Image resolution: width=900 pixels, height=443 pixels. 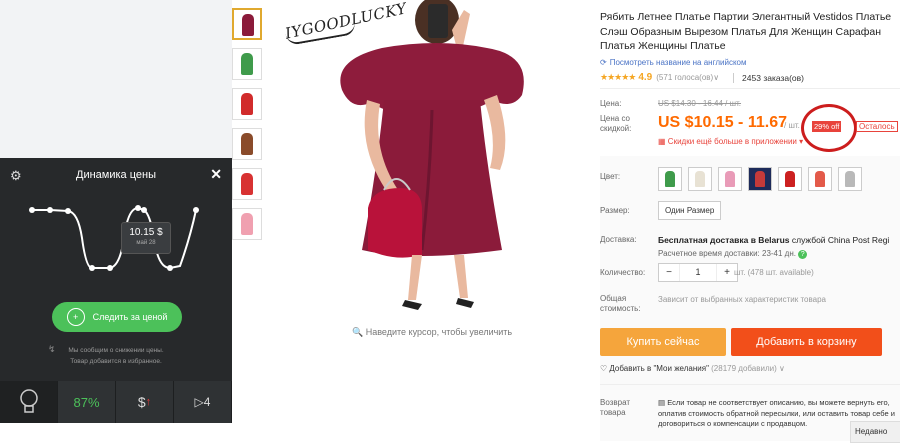 What do you see at coordinates (730, 141) in the screenshot?
I see `app-offer-link: ▦ Скидки ещё больше в приложении ▾` at bounding box center [730, 141].